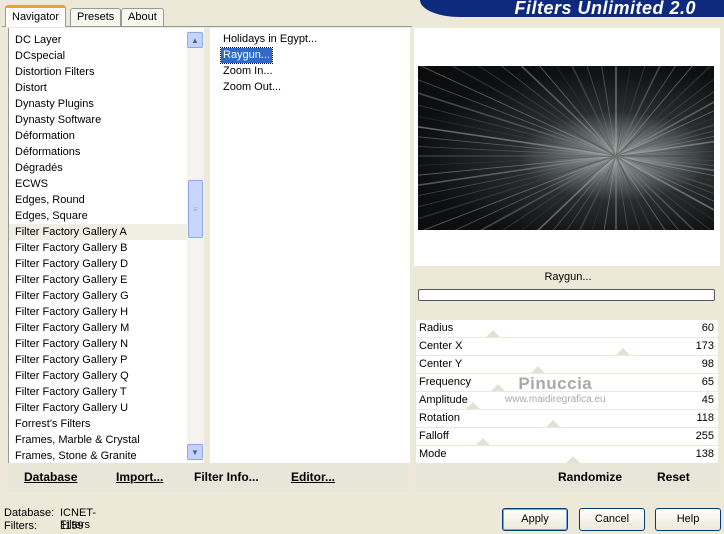  Describe the element at coordinates (98, 136) in the screenshot. I see `category-item: Déformation` at that location.